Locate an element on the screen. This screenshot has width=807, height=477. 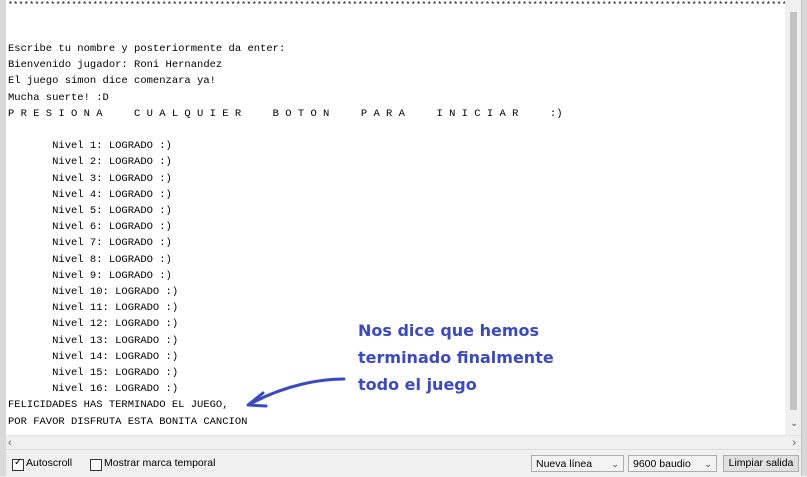
annotation-line: Nos dice que hemos is located at coordinates (449, 330).